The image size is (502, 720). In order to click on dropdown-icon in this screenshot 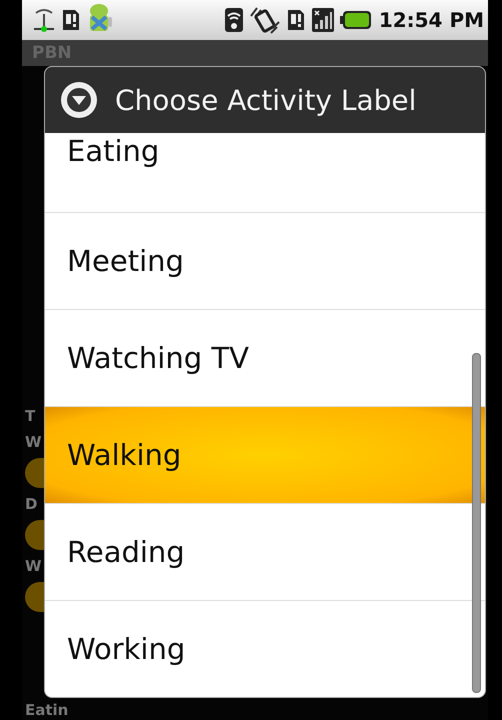, I will do `click(79, 100)`.